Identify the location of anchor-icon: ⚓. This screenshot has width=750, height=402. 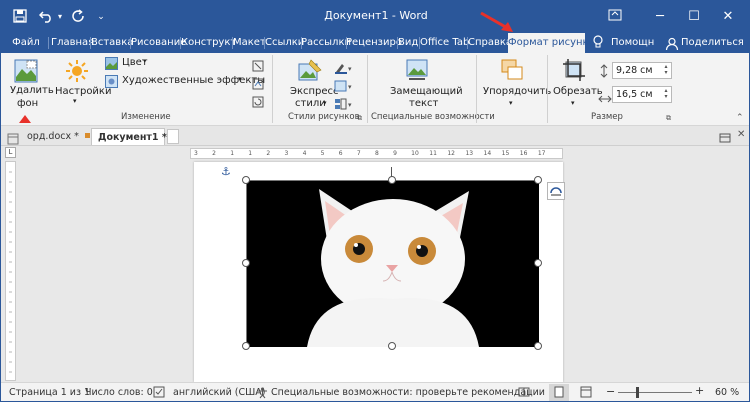
(226, 171).